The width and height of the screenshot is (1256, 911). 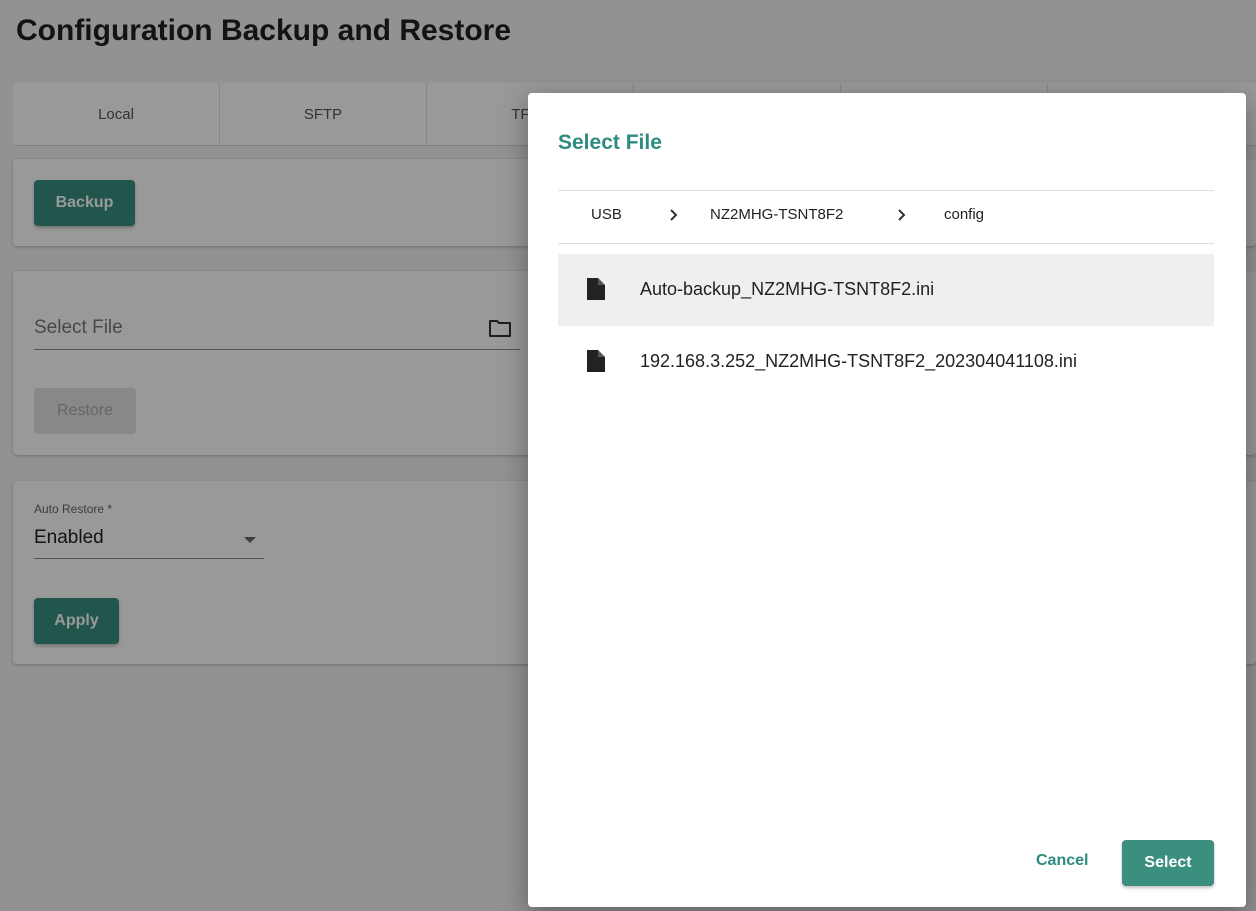 I want to click on breadcrumb-device: NZ2MHG-TSNT8F2, so click(x=776, y=214).